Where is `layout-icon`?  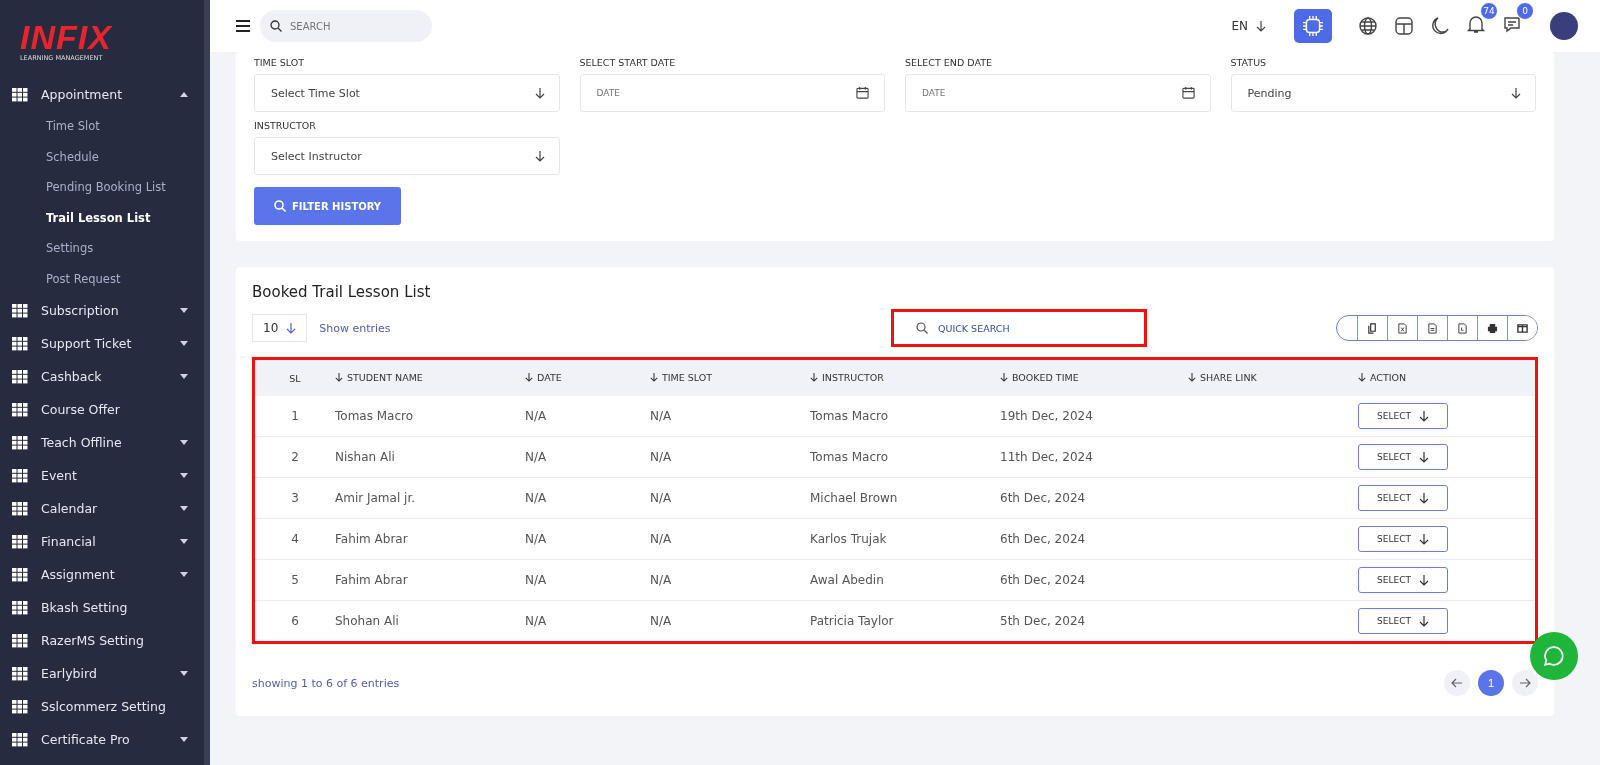 layout-icon is located at coordinates (1404, 26).